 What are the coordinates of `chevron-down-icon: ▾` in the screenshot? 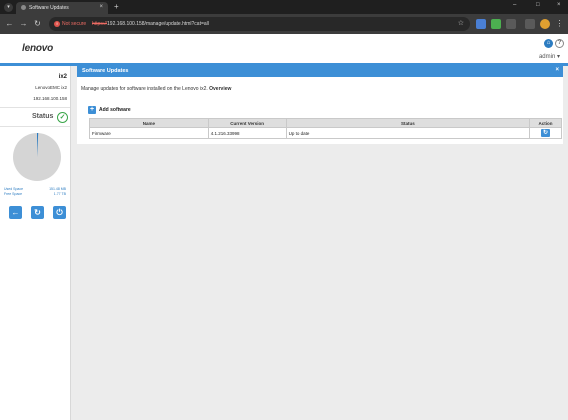 It's located at (558, 57).